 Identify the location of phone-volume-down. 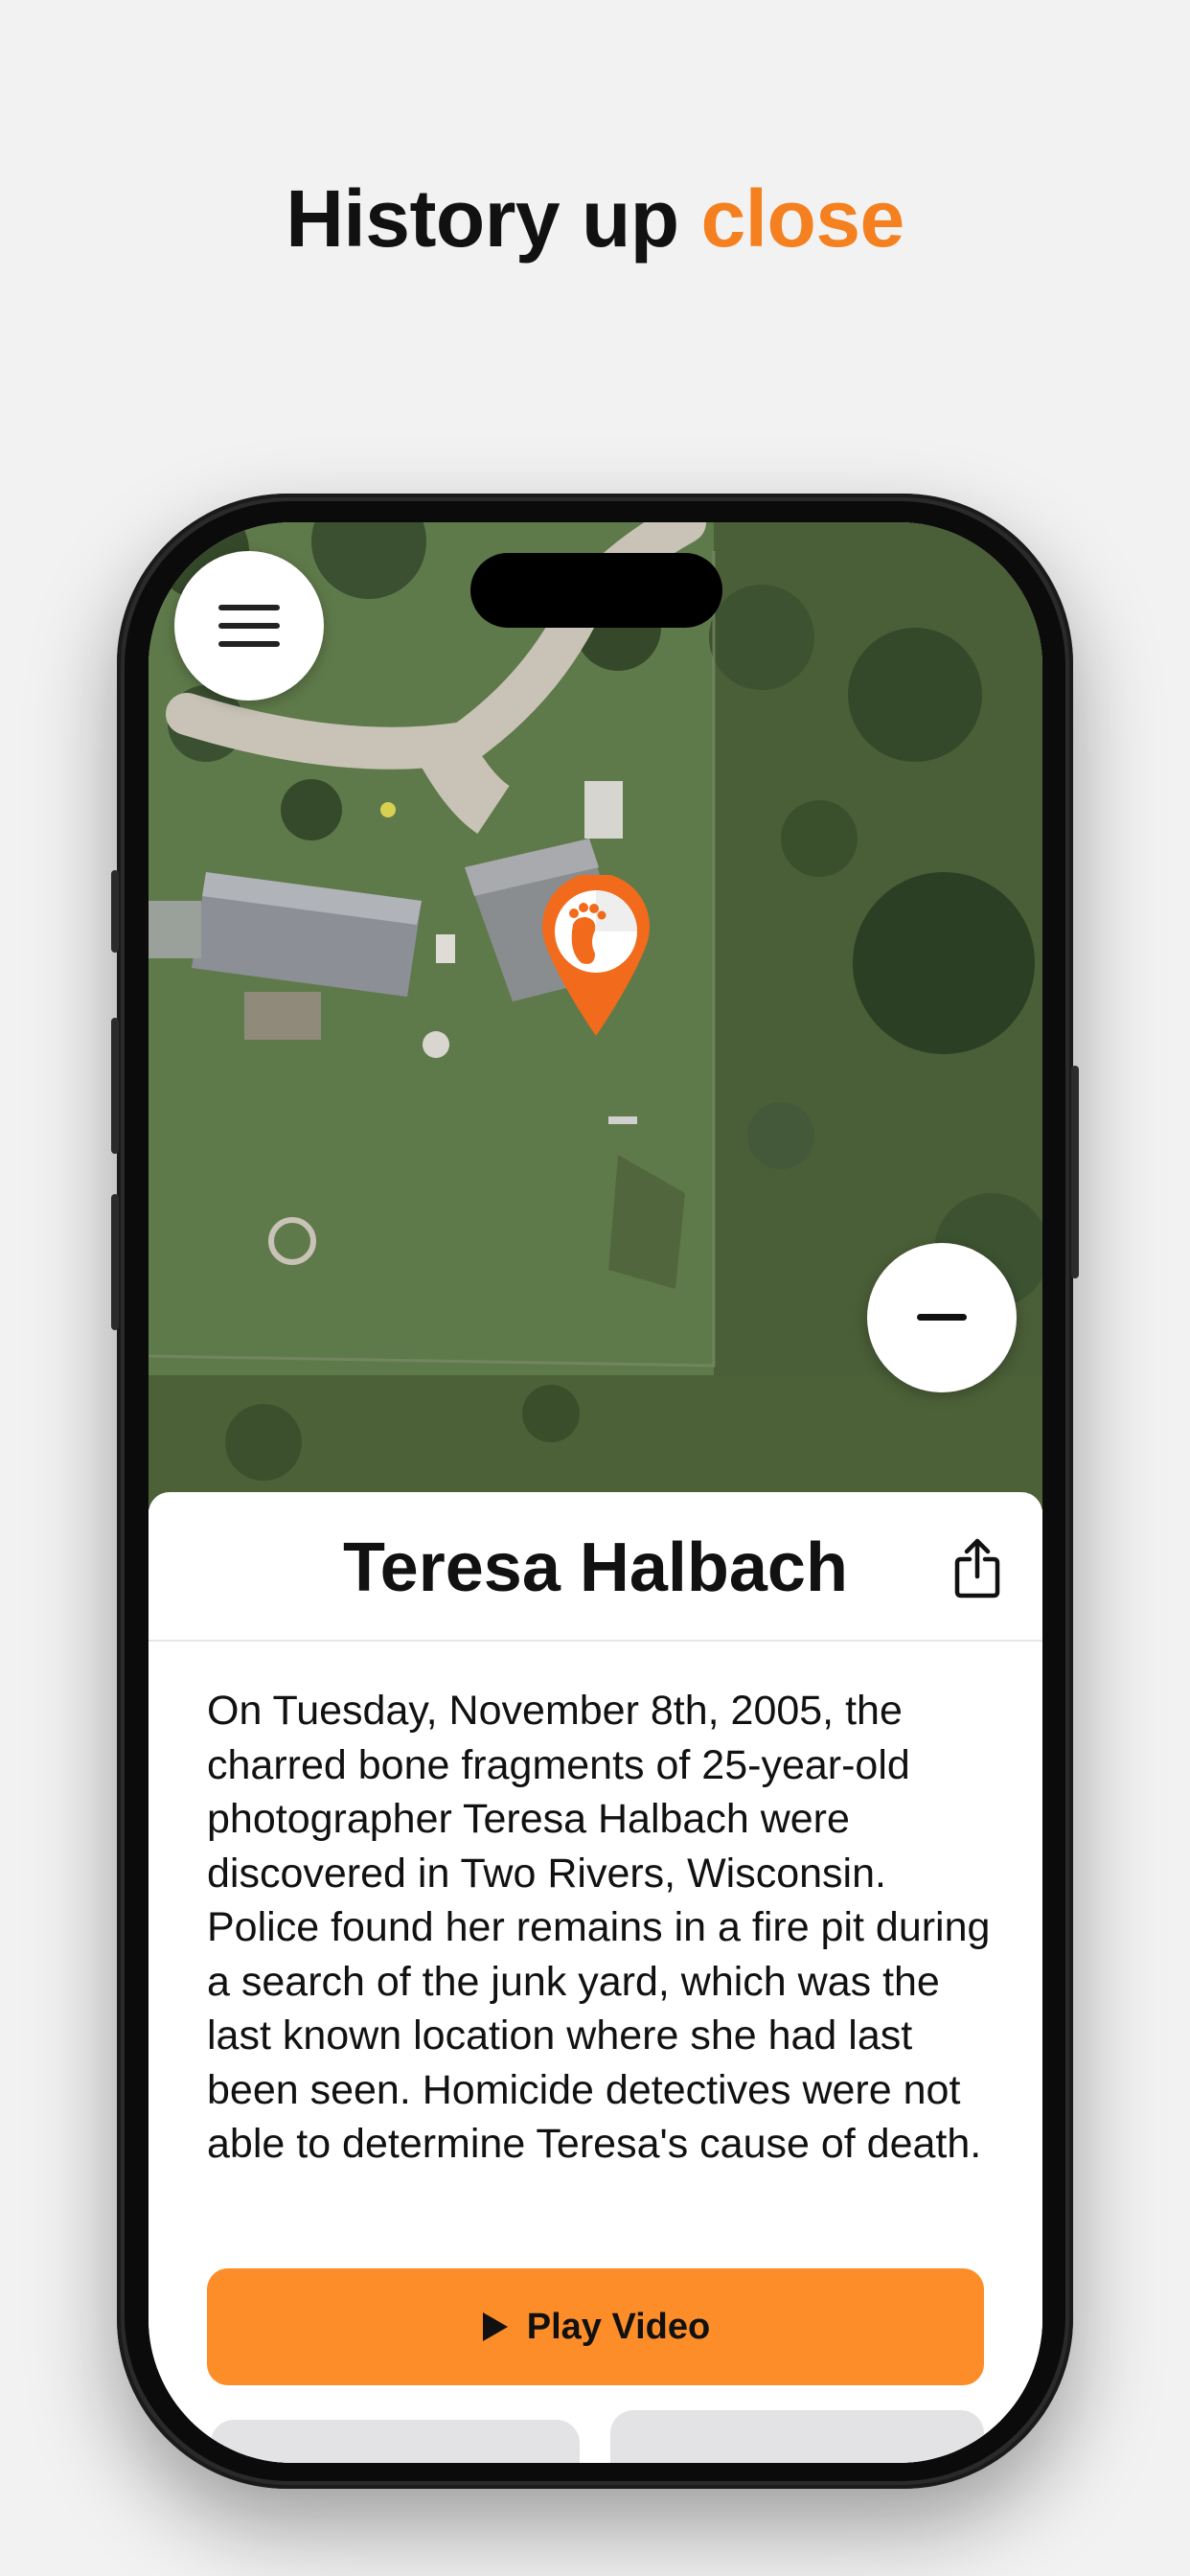
(115, 1262).